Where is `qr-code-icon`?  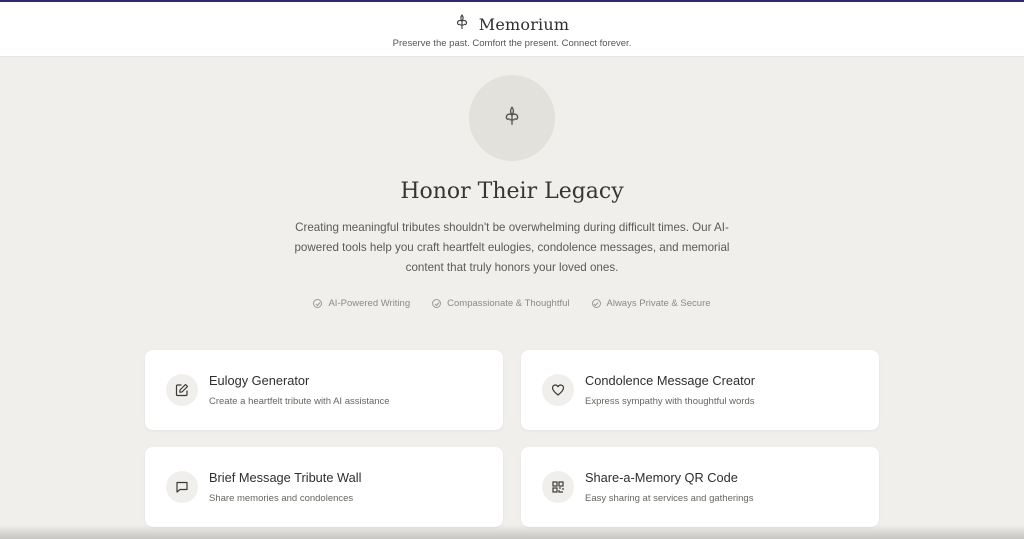 qr-code-icon is located at coordinates (558, 487).